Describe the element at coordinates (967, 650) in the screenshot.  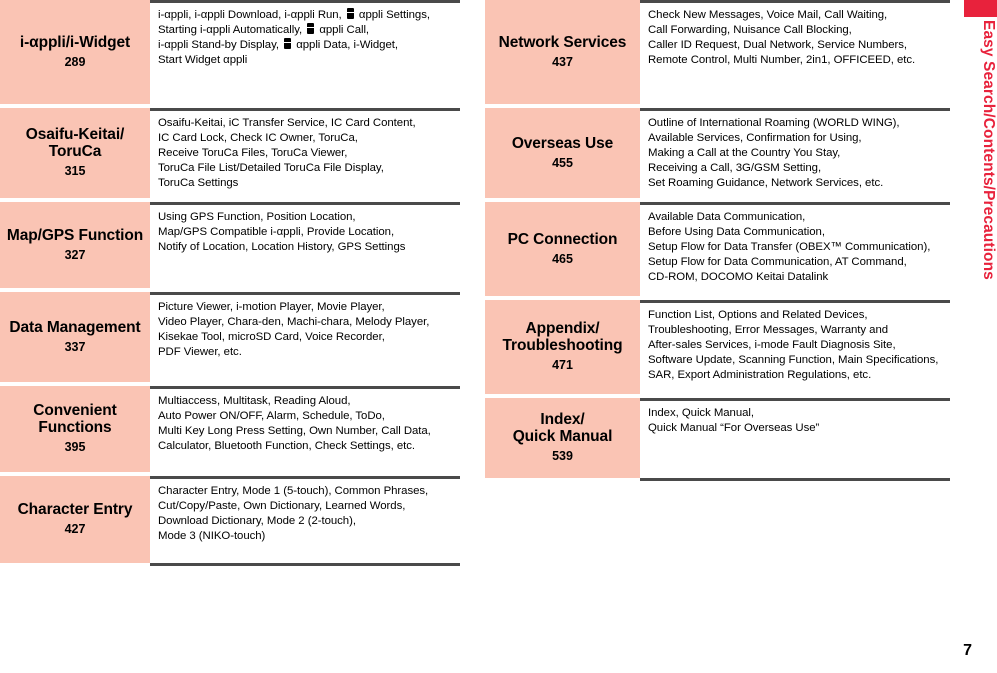
I see `page-number: 7` at that location.